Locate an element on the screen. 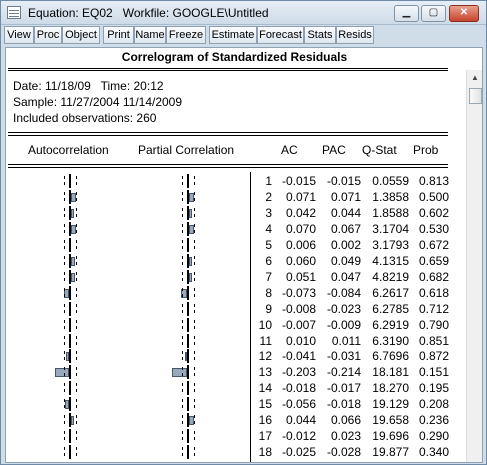 Image resolution: width=487 pixels, height=465 pixels. ac-cell: 0.044 is located at coordinates (300, 420).